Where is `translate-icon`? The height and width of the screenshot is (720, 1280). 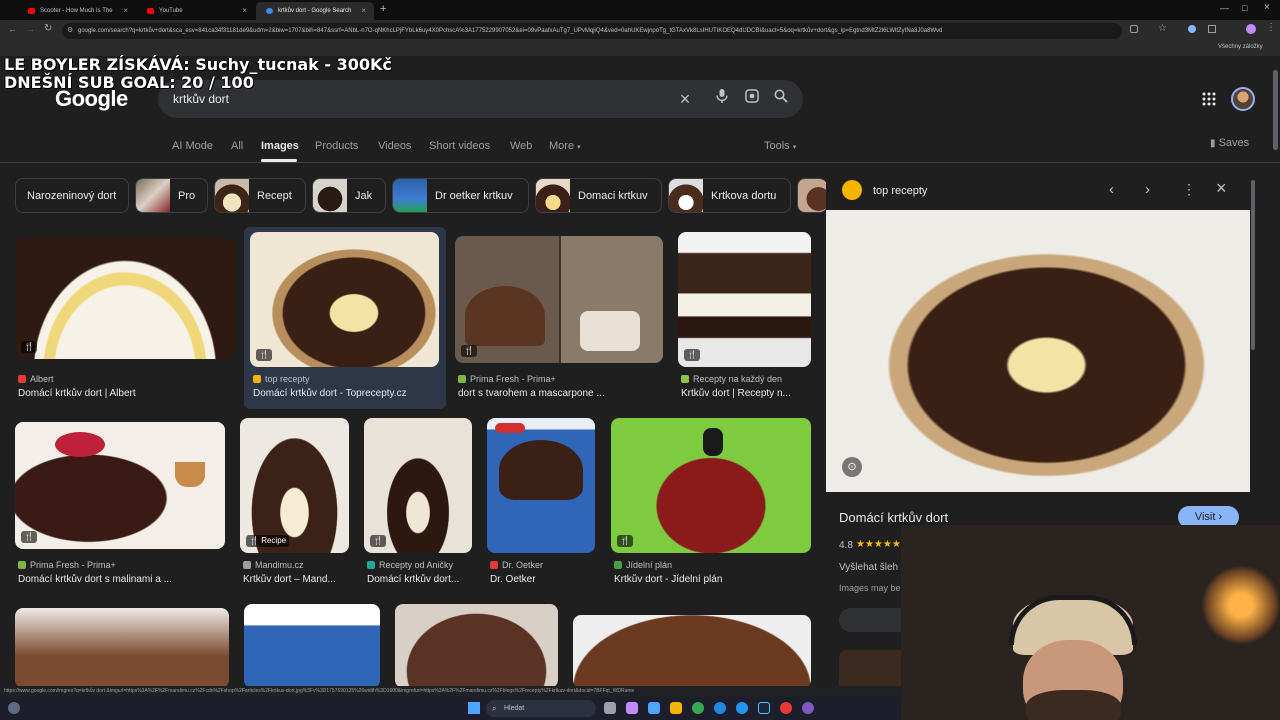 translate-icon is located at coordinates (1134, 29).